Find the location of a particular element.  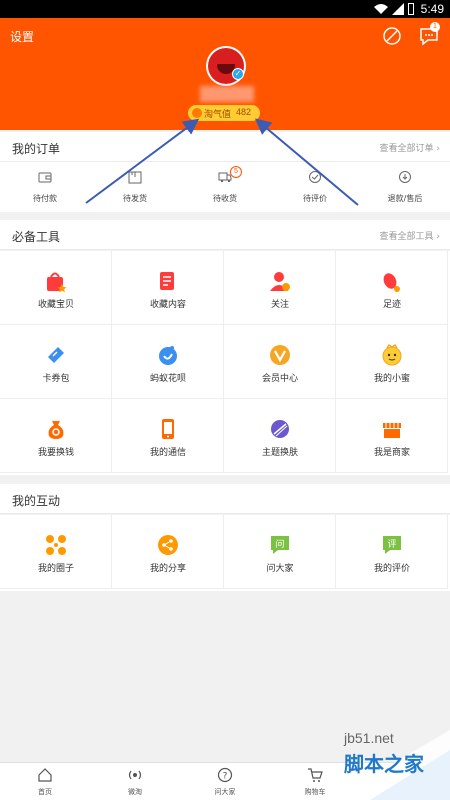

home-icon is located at coordinates (45, 775).